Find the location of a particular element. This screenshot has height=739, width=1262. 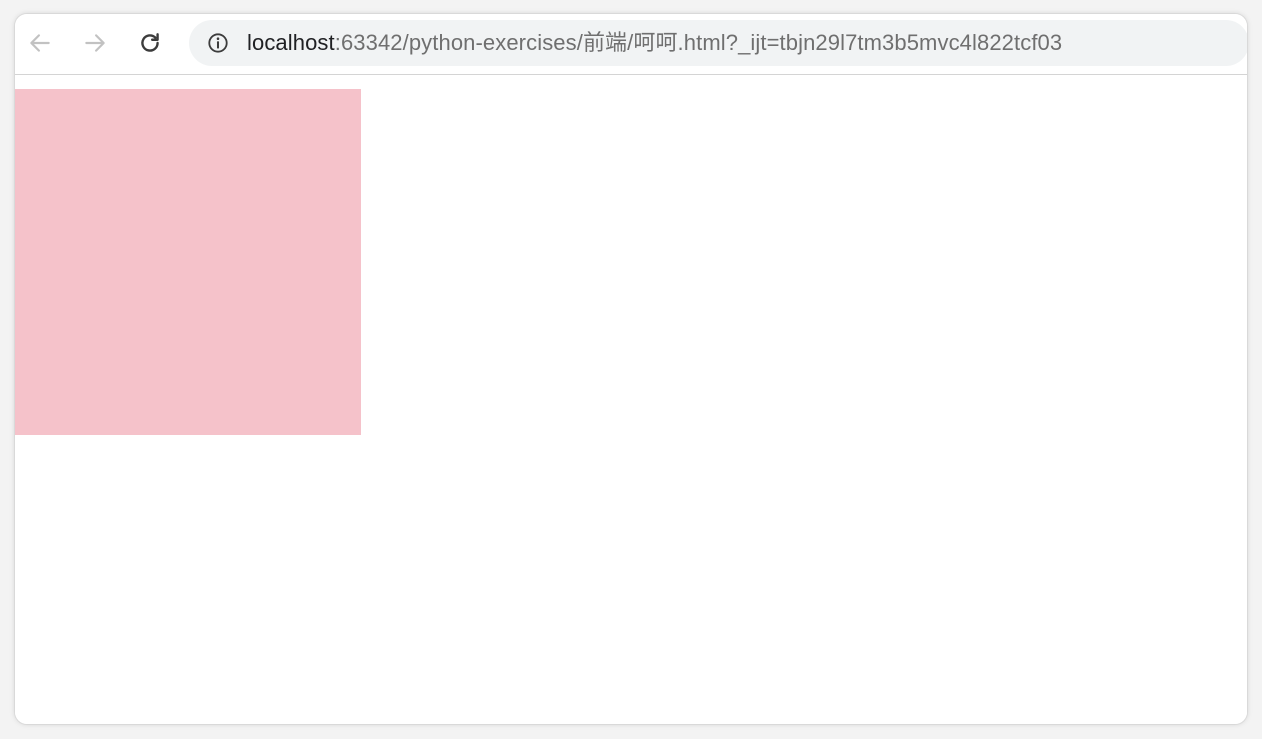

back-button is located at coordinates (40, 43).